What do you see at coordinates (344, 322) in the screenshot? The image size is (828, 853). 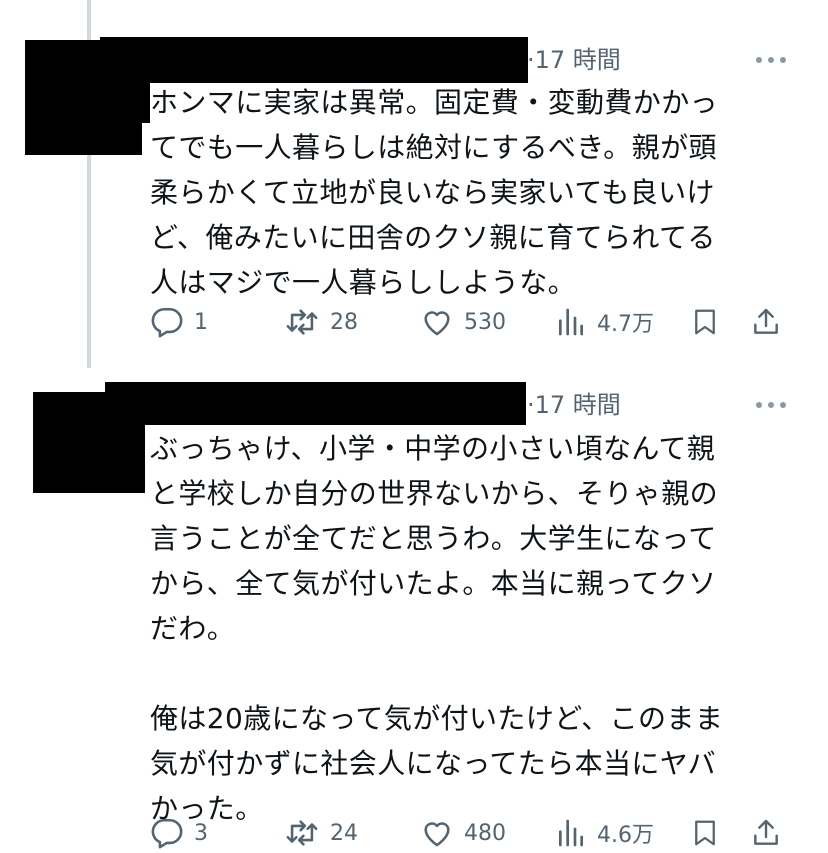 I see `retweet-count: 28` at bounding box center [344, 322].